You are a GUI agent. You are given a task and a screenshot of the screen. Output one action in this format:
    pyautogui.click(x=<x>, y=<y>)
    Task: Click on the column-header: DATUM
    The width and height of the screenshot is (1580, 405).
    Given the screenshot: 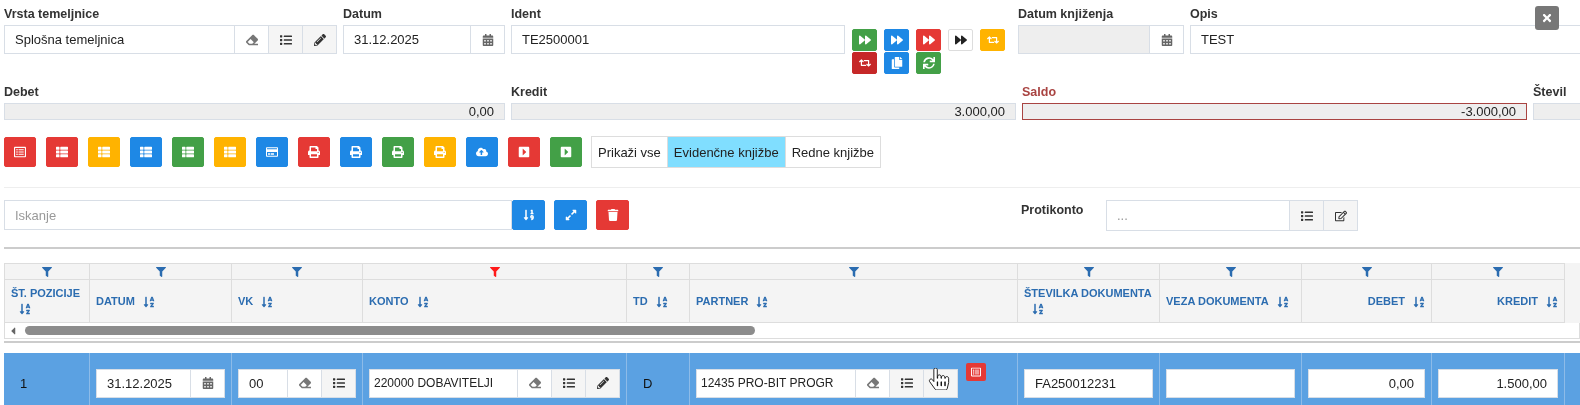 What is the action you would take?
    pyautogui.click(x=125, y=301)
    